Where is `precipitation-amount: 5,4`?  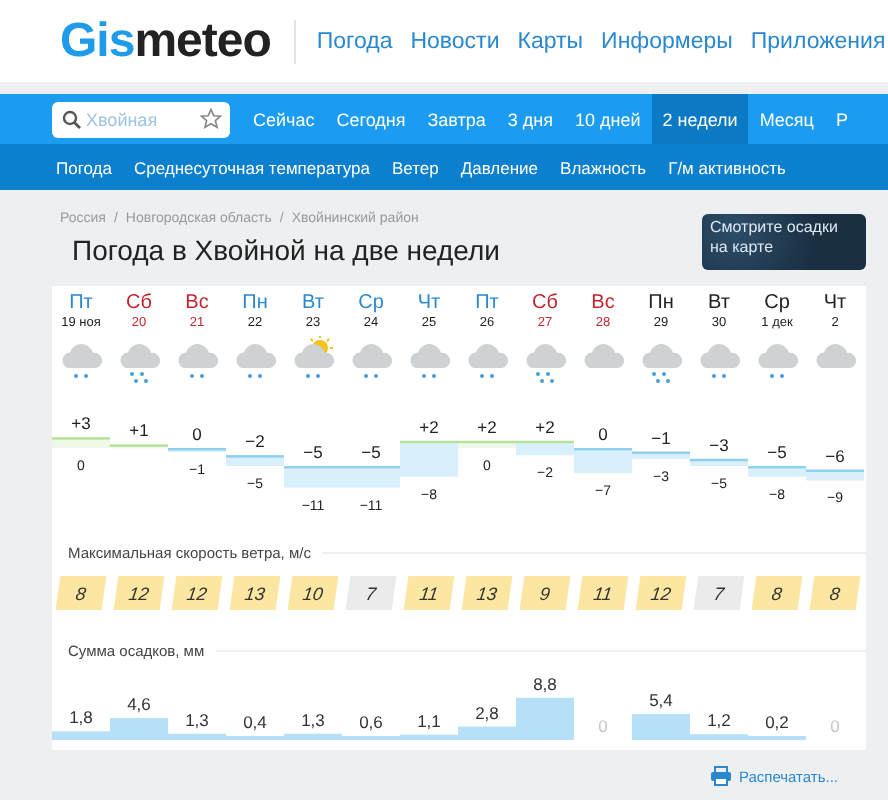 precipitation-amount: 5,4 is located at coordinates (661, 700).